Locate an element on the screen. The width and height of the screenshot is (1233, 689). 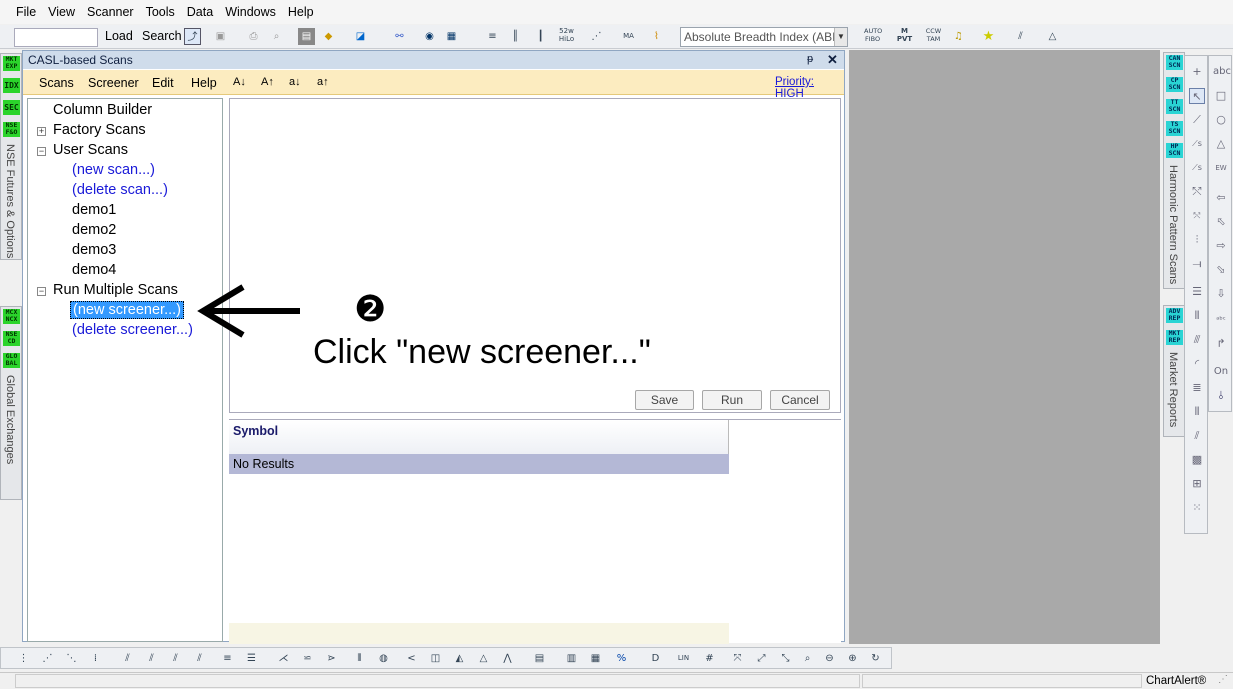
tree-factory-scans: Factory Scans is located at coordinates (99, 130).